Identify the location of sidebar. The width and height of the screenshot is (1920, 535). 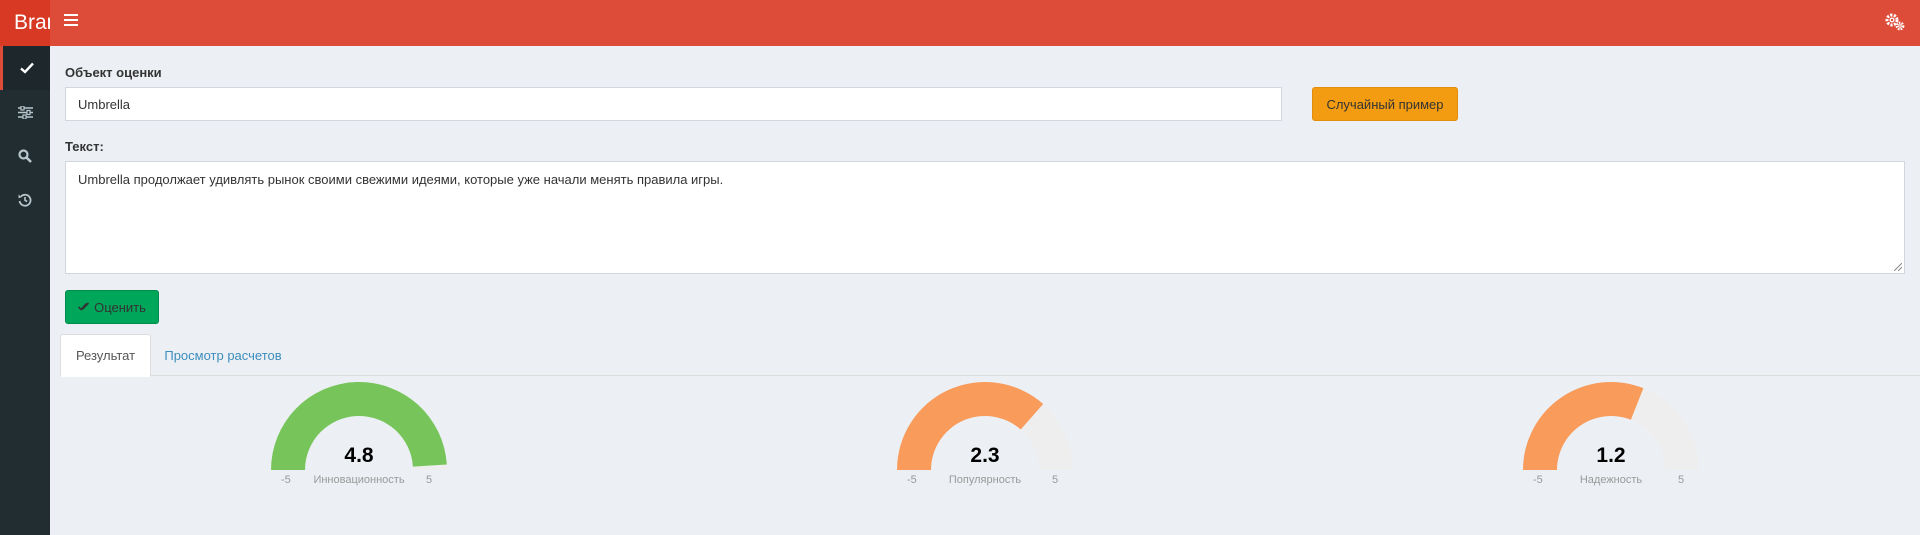
(25, 290).